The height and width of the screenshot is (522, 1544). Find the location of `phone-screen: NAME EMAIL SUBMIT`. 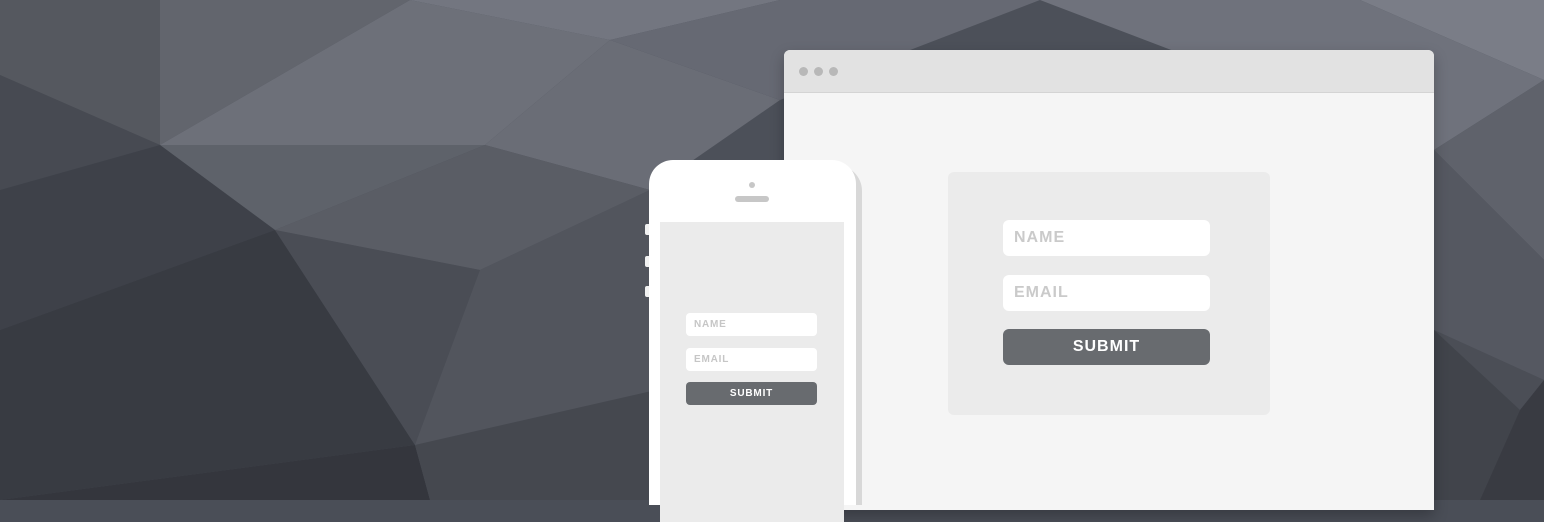

phone-screen: NAME EMAIL SUBMIT is located at coordinates (752, 372).